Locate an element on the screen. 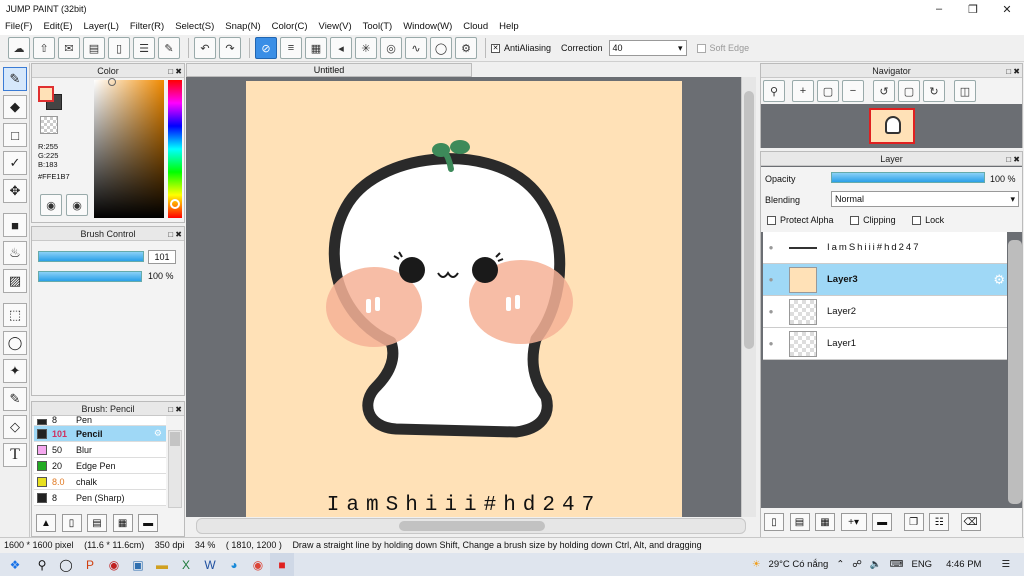 Image resolution: width=1024 pixels, height=576 pixels. layer-row-text: ● IamShiii#hd247 is located at coordinates (885, 248).